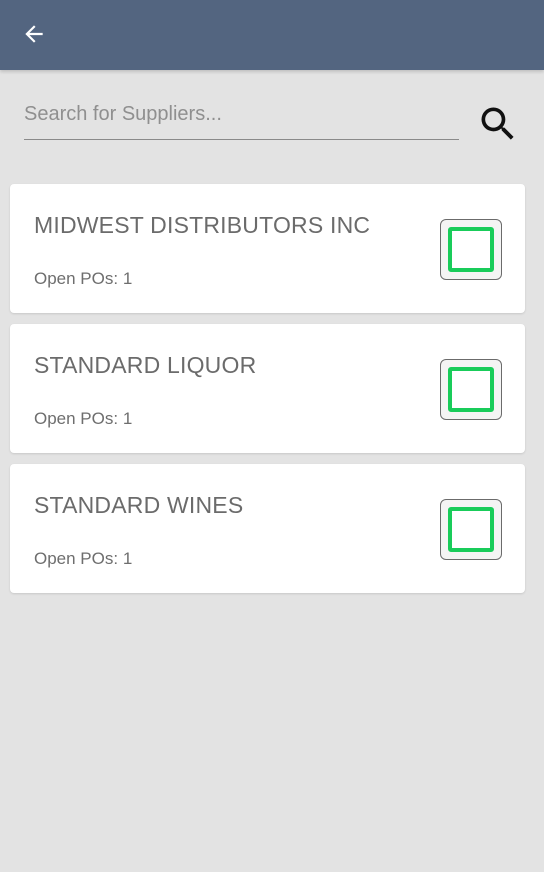 The image size is (544, 872). I want to click on supplier-name: STANDARD LIQUOR, so click(145, 365).